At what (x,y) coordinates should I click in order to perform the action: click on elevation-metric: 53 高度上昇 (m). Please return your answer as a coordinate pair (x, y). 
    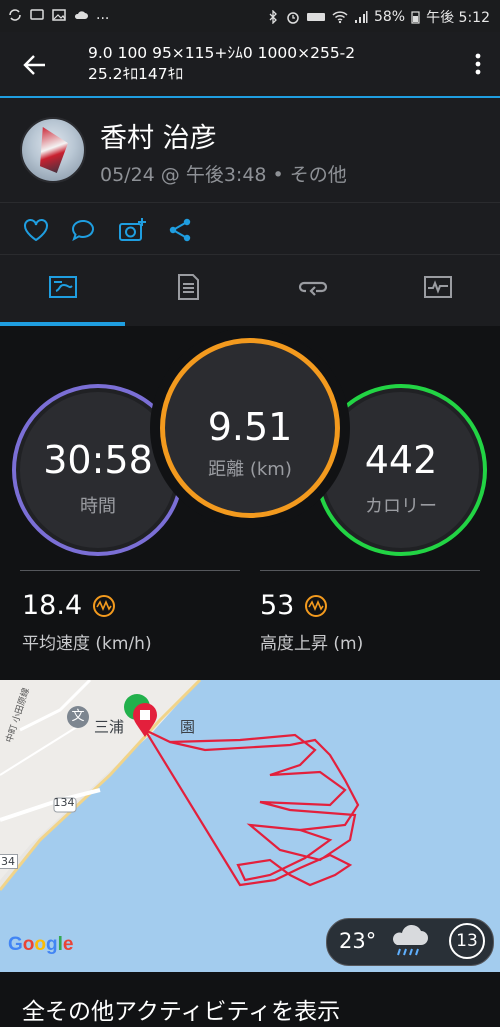
    Looking at the image, I should click on (311, 622).